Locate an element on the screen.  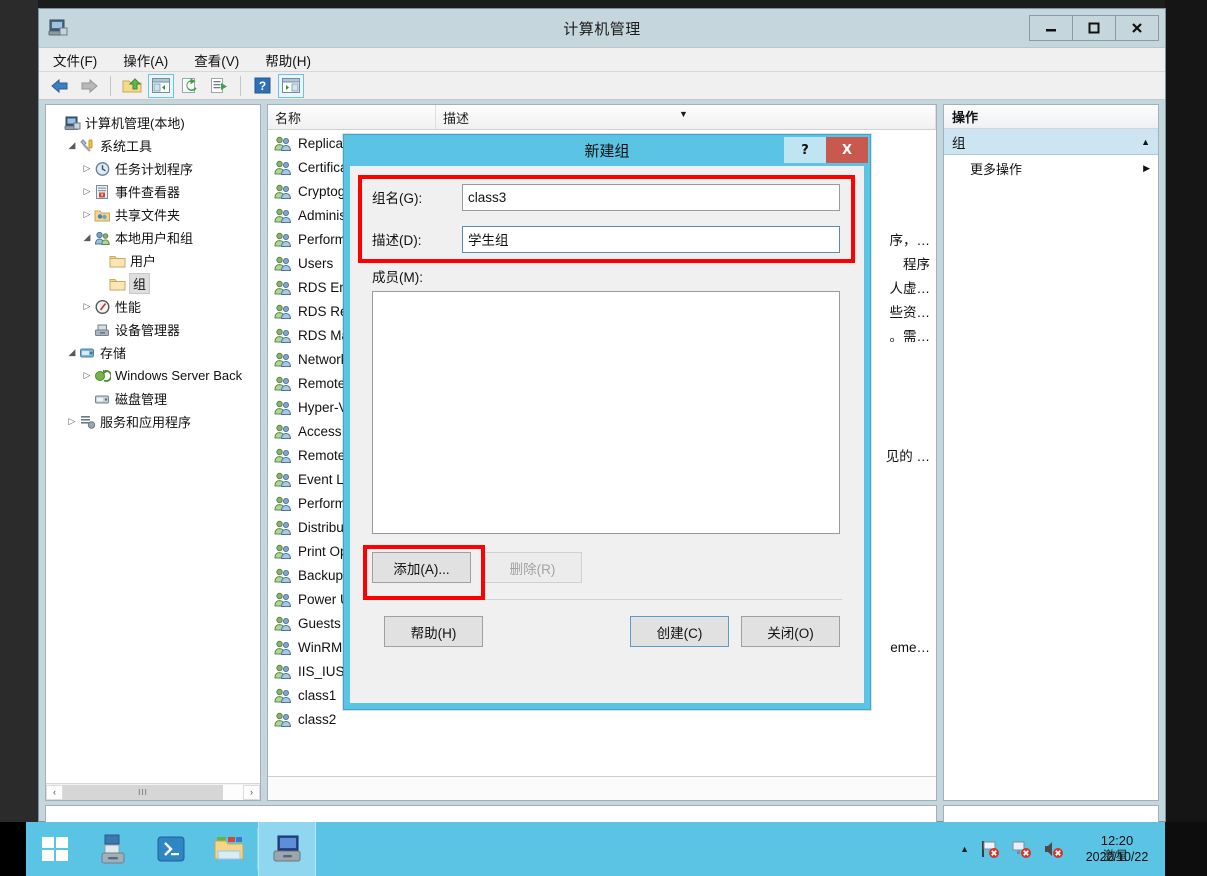
tree-item-0: 计算机管理(本地) is located at coordinates (153, 122).